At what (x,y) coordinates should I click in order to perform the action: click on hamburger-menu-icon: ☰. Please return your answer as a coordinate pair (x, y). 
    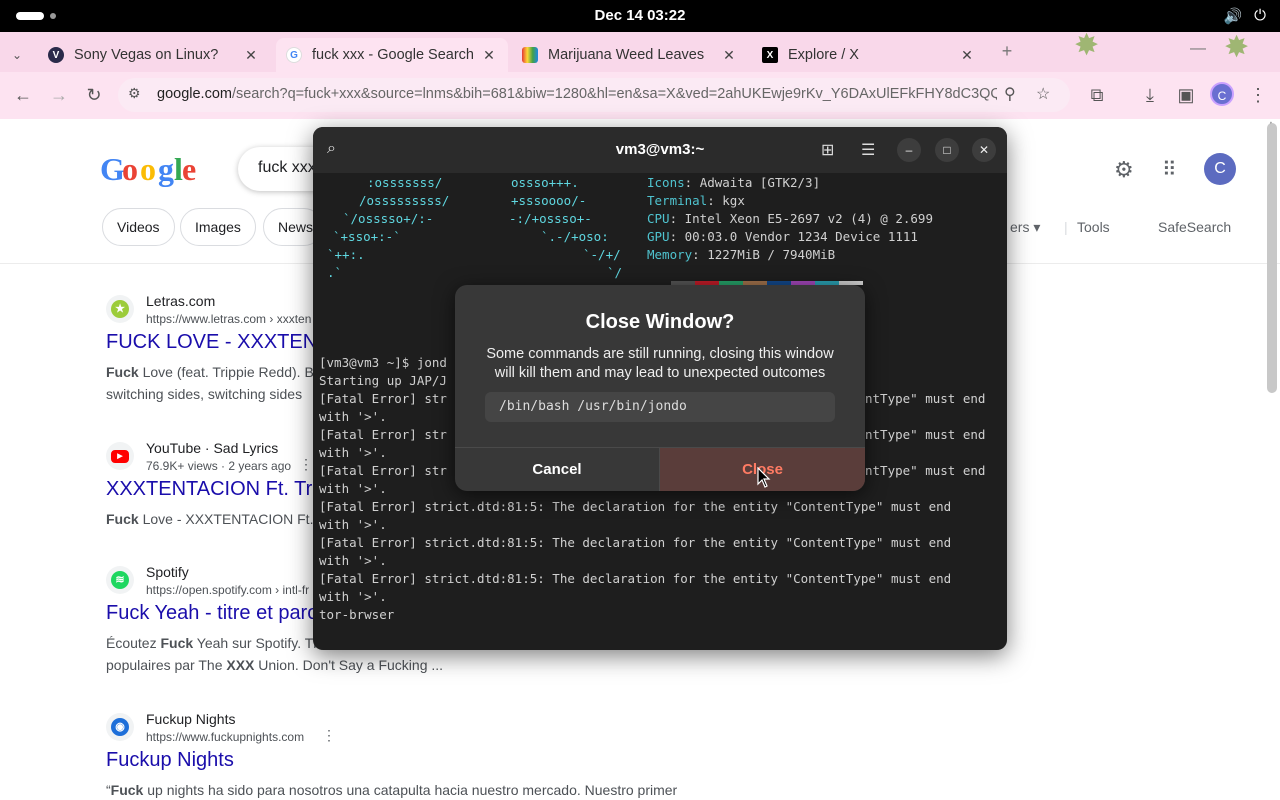
    Looking at the image, I should click on (868, 150).